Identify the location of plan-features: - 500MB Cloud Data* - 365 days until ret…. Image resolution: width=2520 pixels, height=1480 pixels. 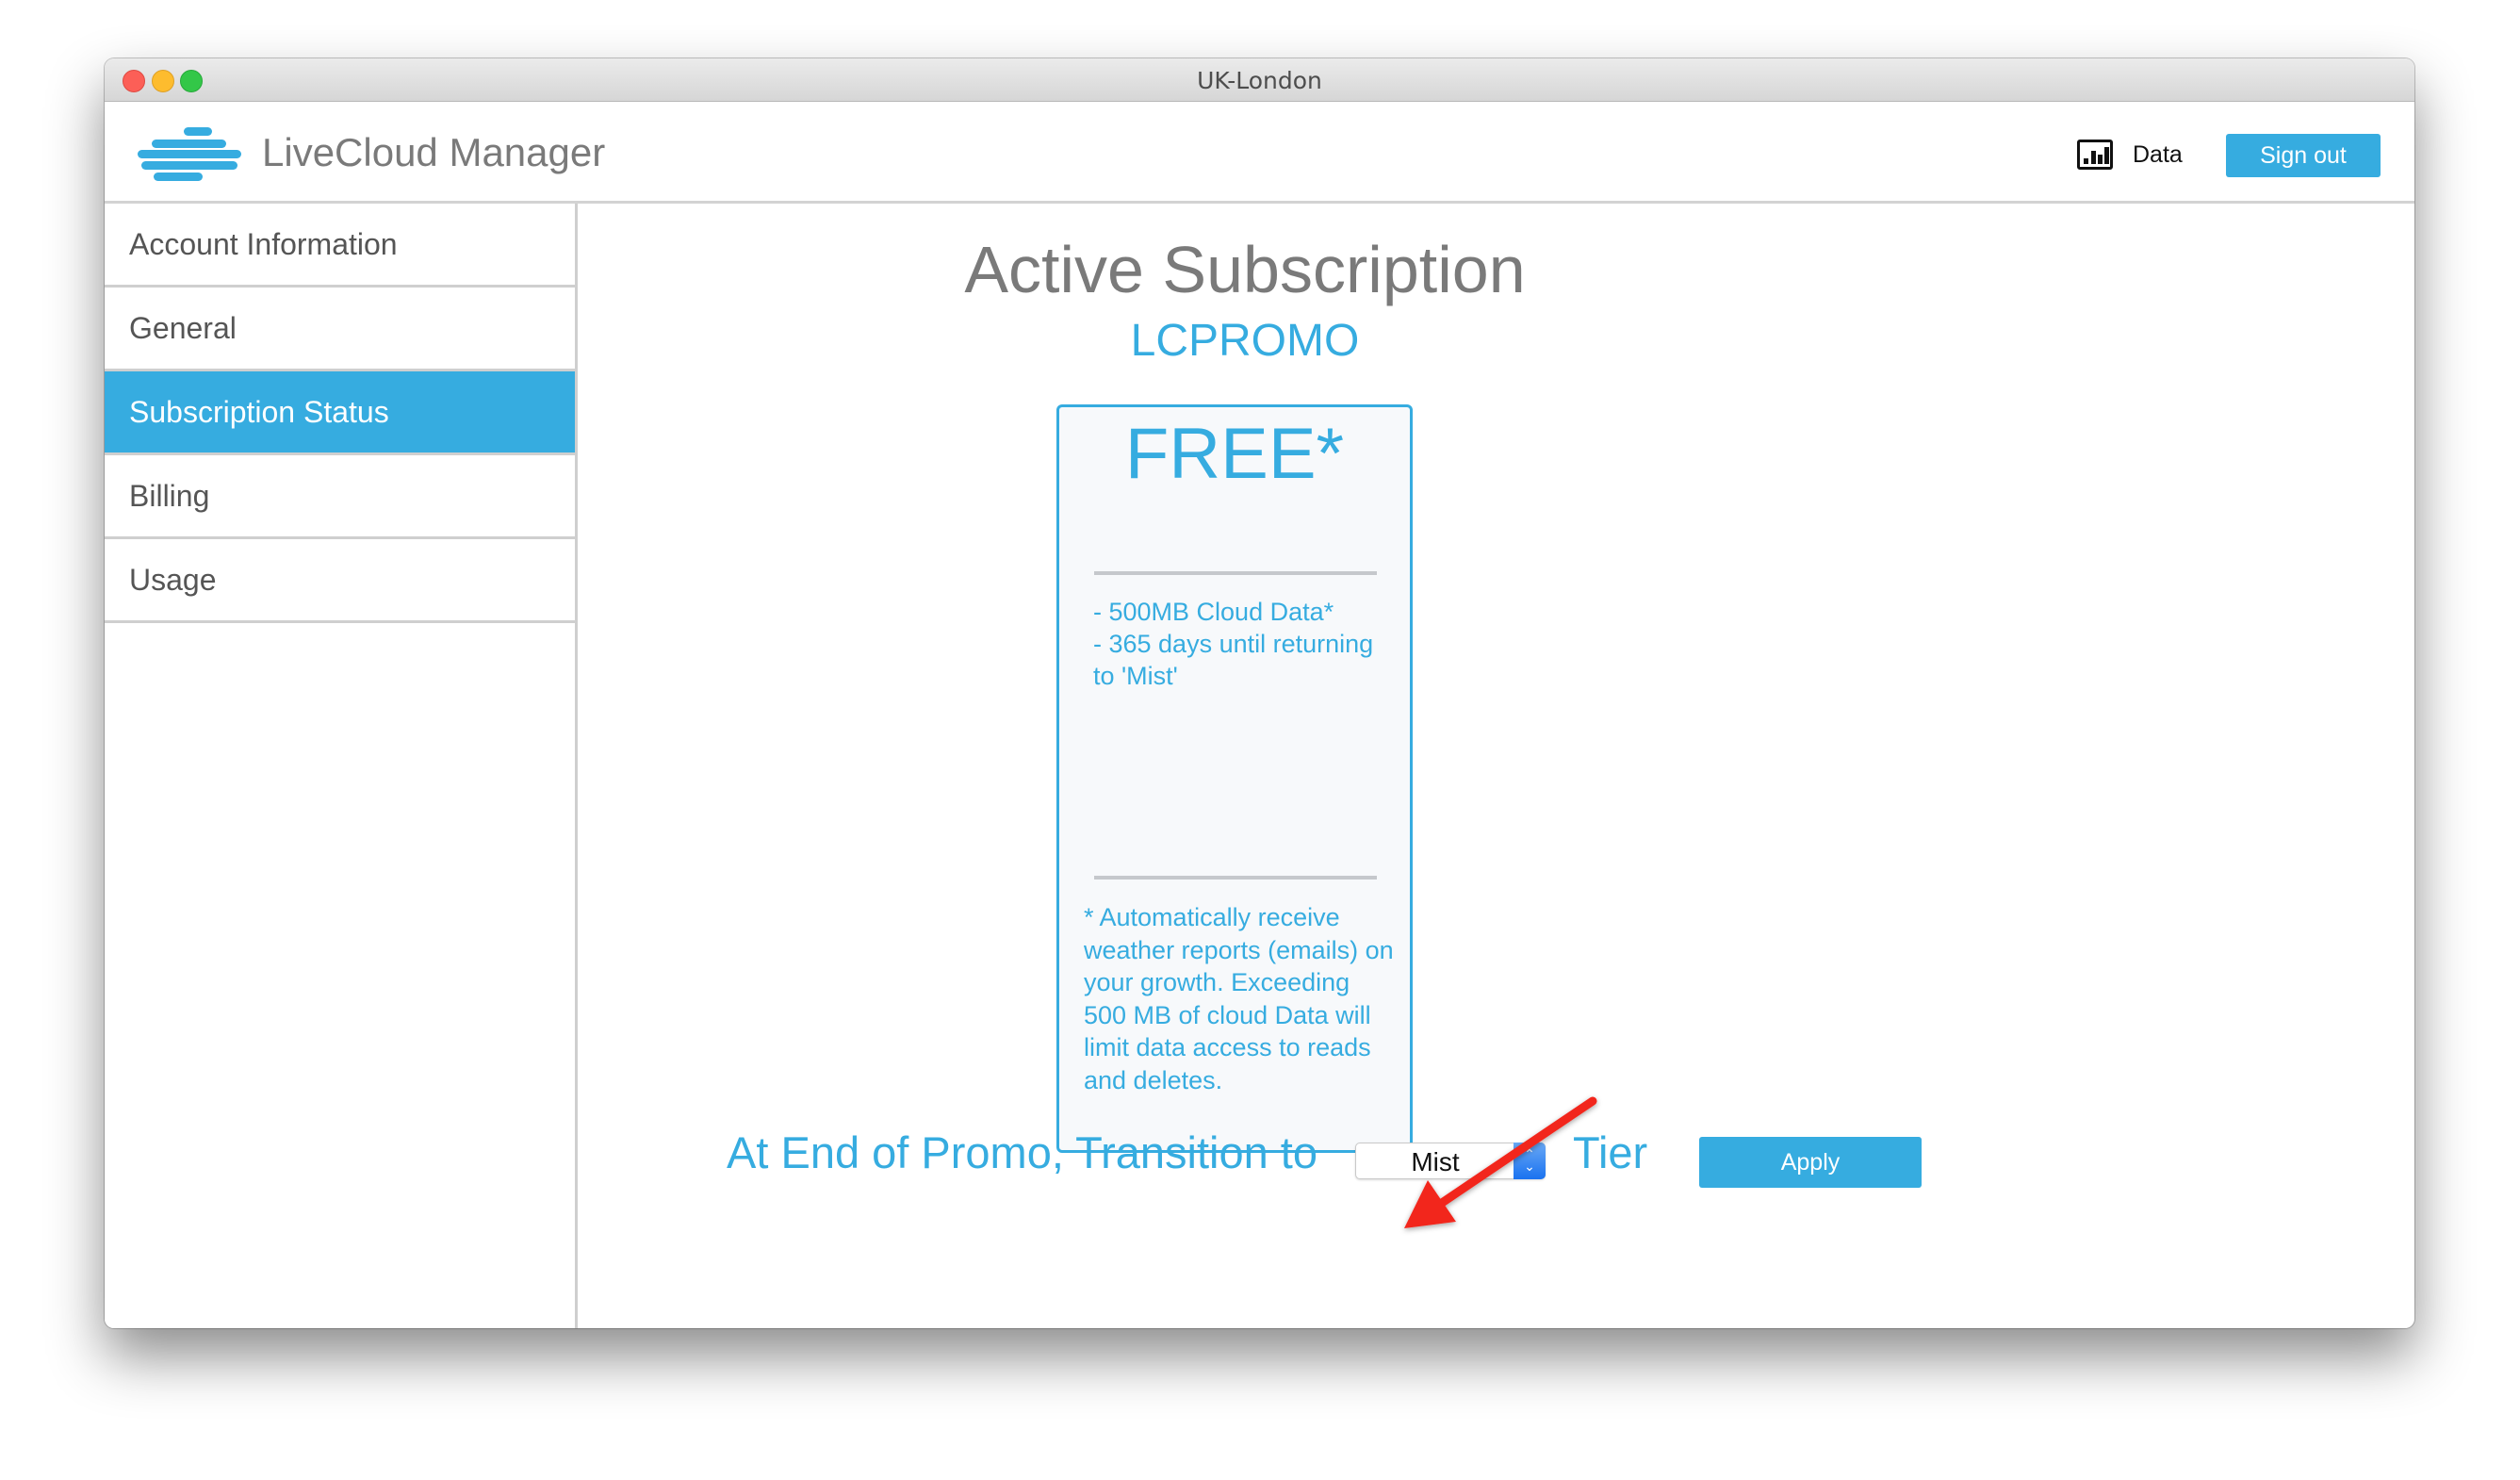
(1239, 644).